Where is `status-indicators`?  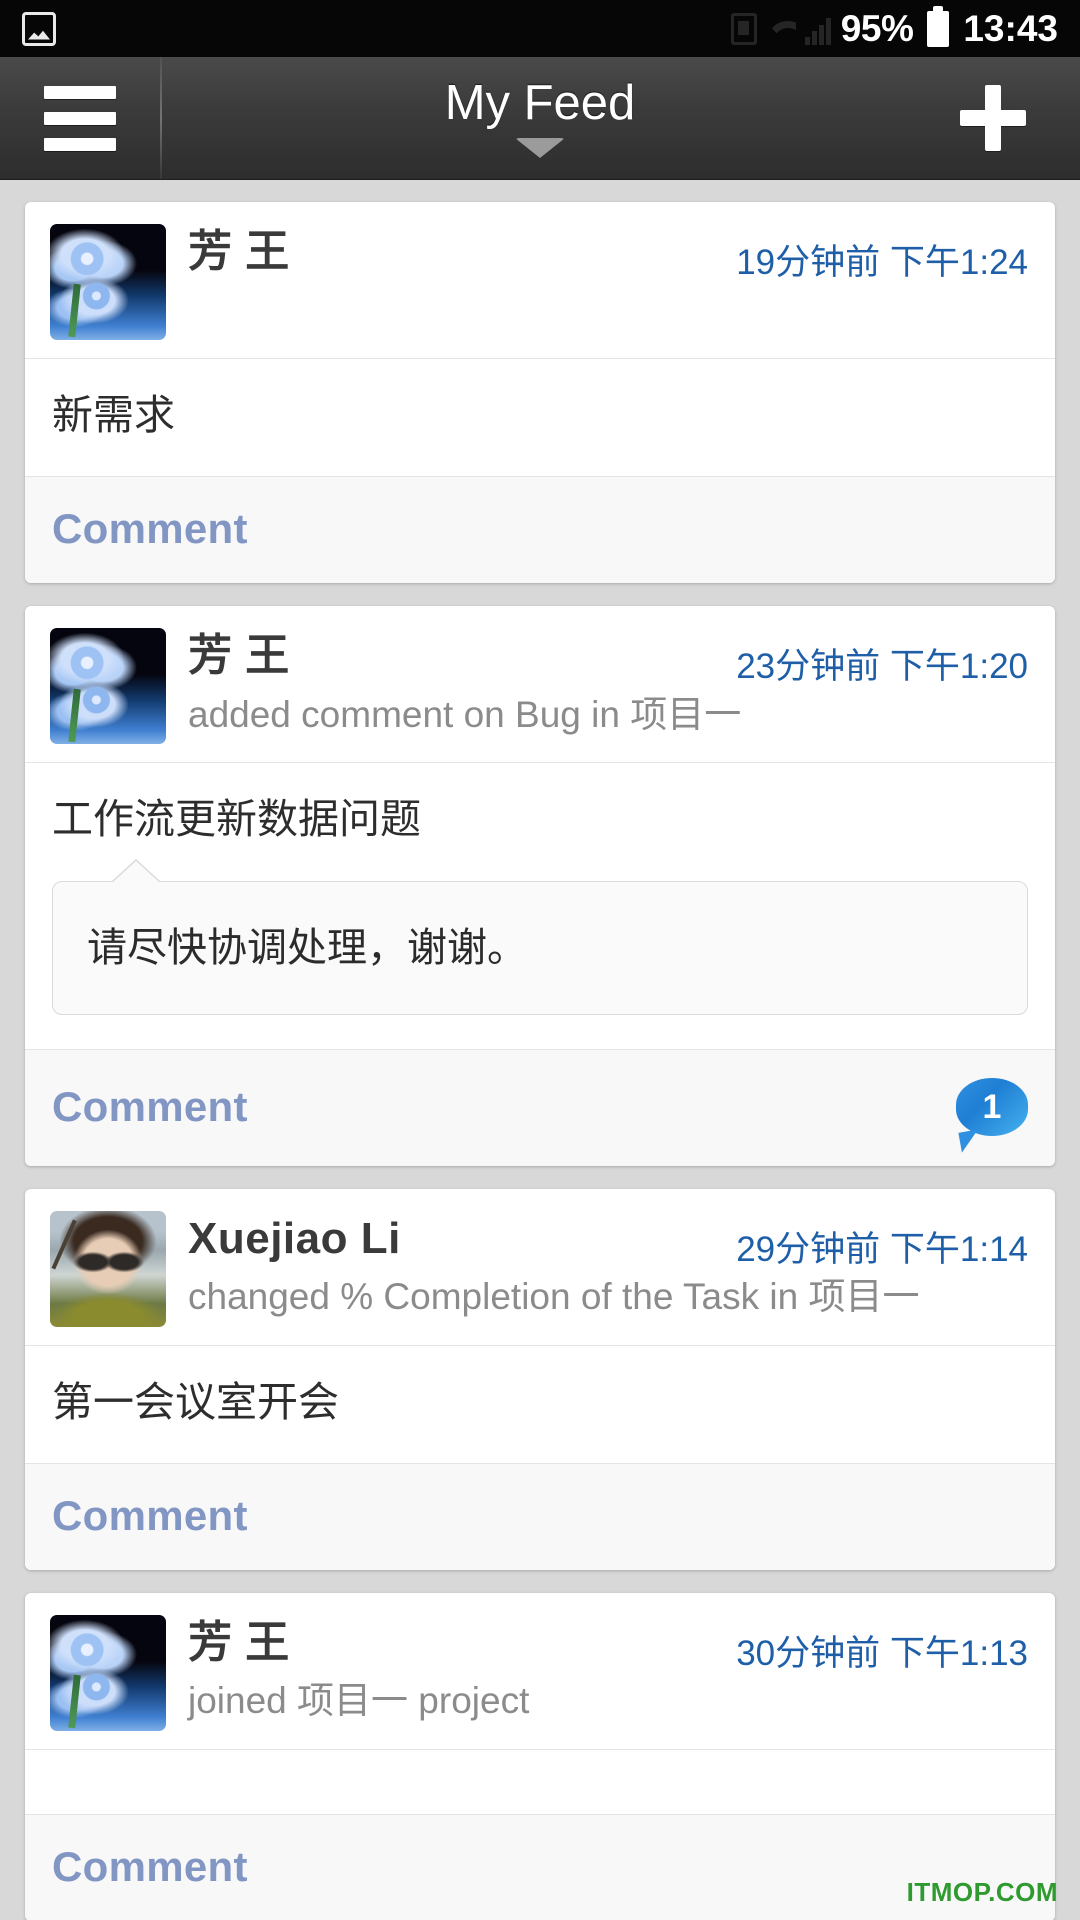
status-indicators is located at coordinates (780, 28).